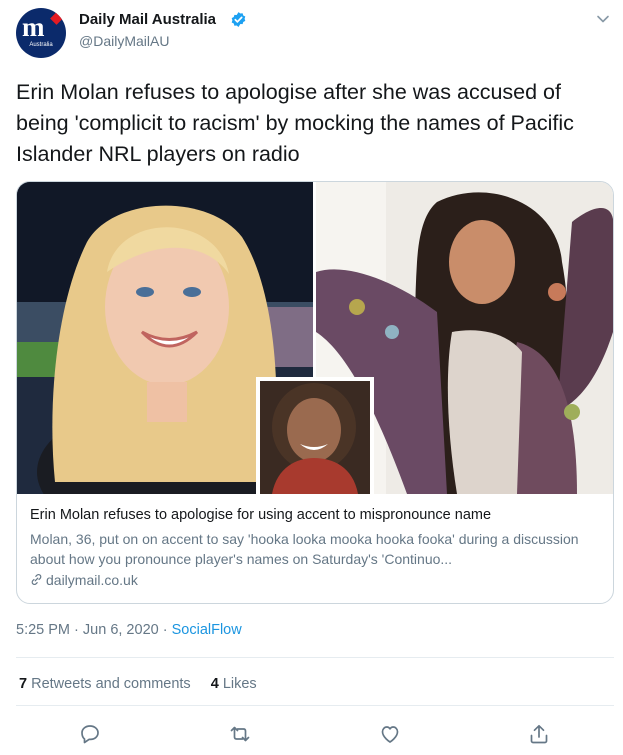 Image resolution: width=623 pixels, height=755 pixels. What do you see at coordinates (111, 684) in the screenshot?
I see `retweets-label: Retweets and comments` at bounding box center [111, 684].